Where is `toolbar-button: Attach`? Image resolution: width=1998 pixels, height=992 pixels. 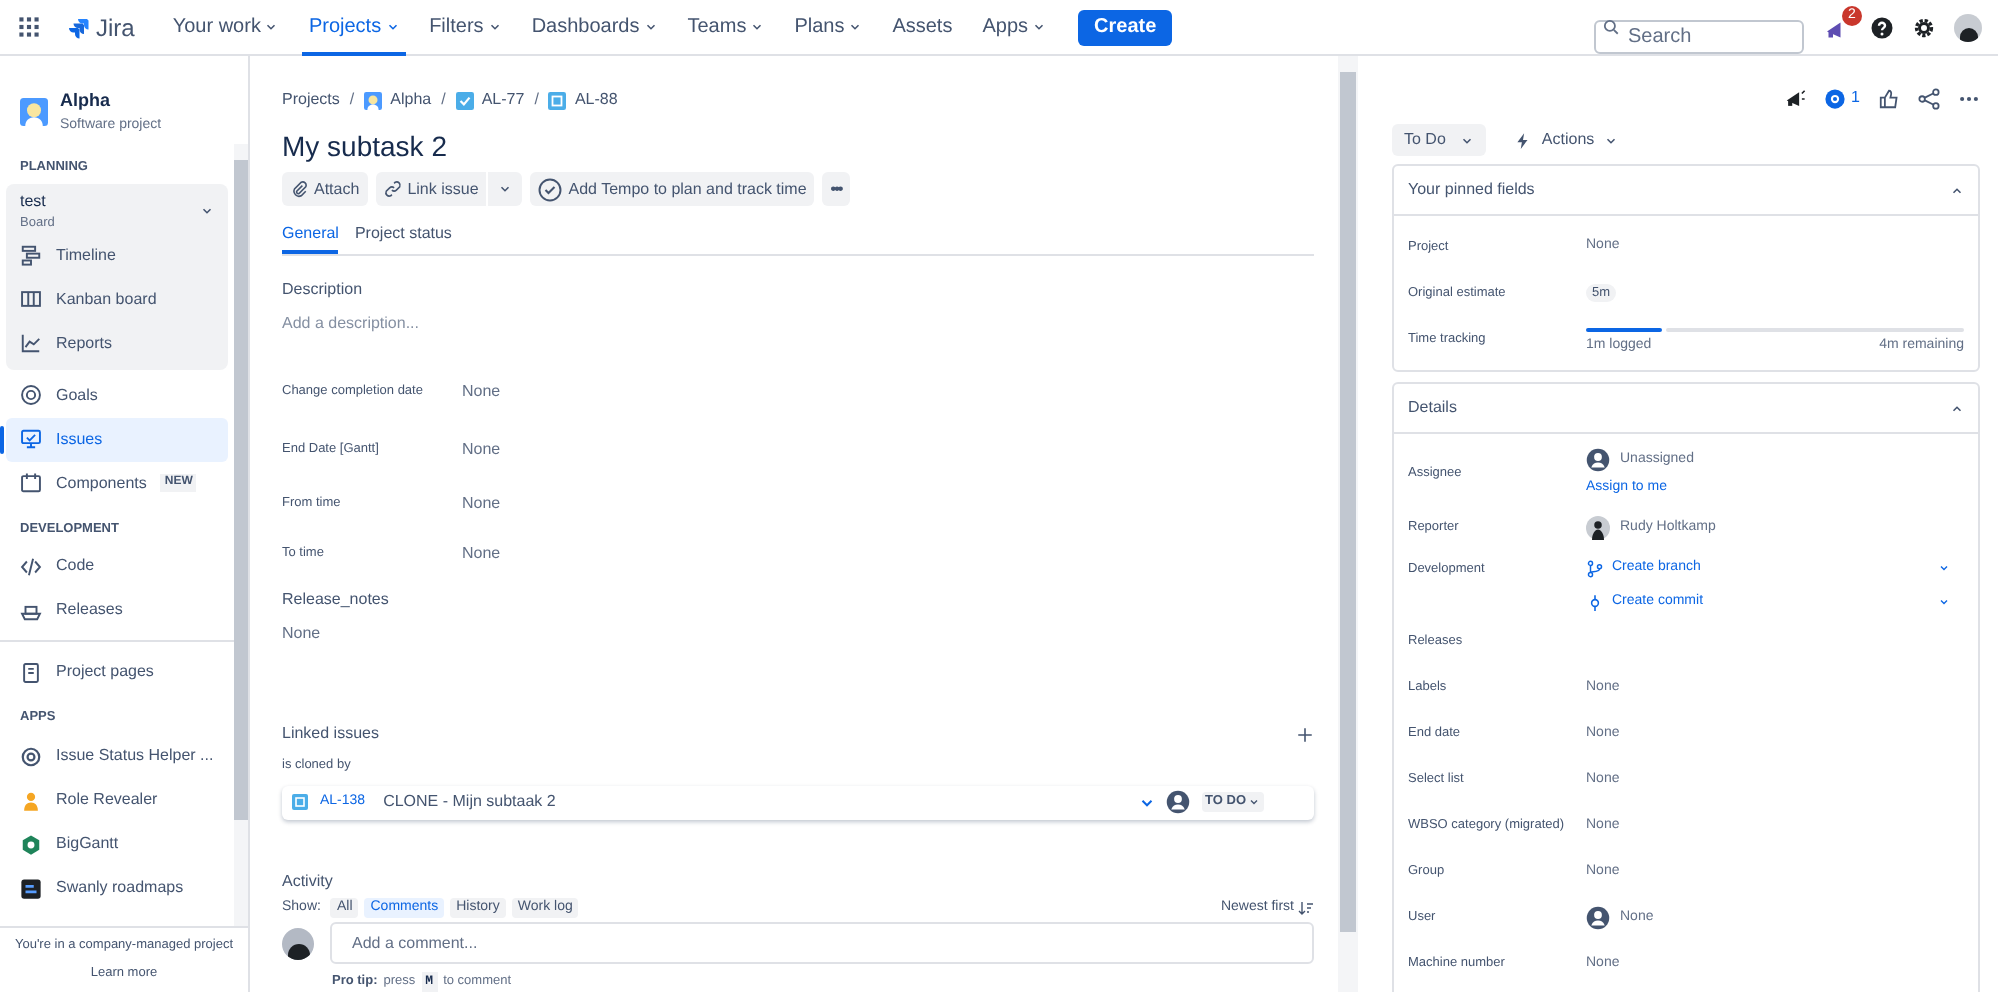
toolbar-button: Attach is located at coordinates (325, 189).